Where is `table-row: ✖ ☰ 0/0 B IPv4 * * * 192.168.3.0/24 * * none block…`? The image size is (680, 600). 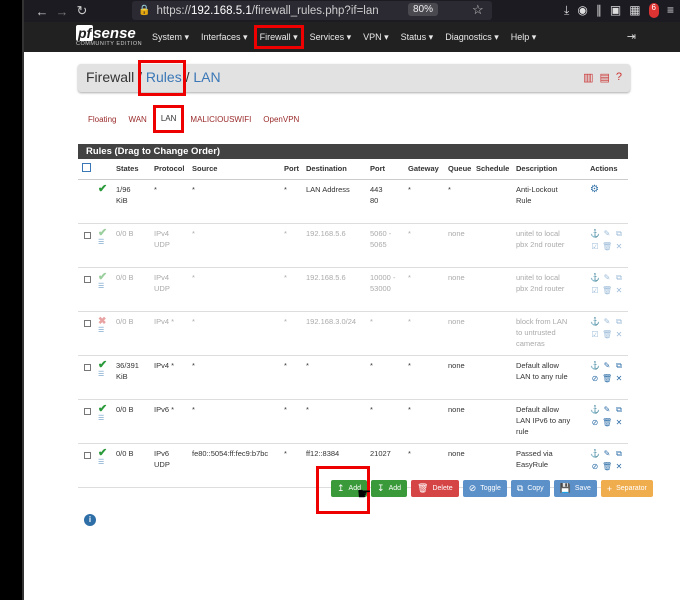
table-row: ✖ ☰ 0/0 B IPv4 * * * 192.168.3.0/24 * * none block… is located at coordinates (353, 333).